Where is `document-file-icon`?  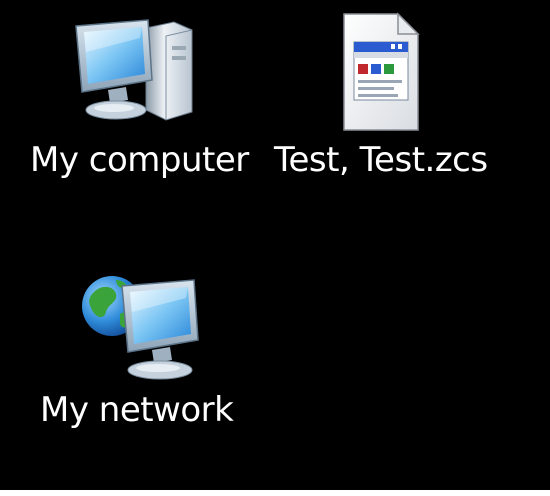 document-file-icon is located at coordinates (402, 73).